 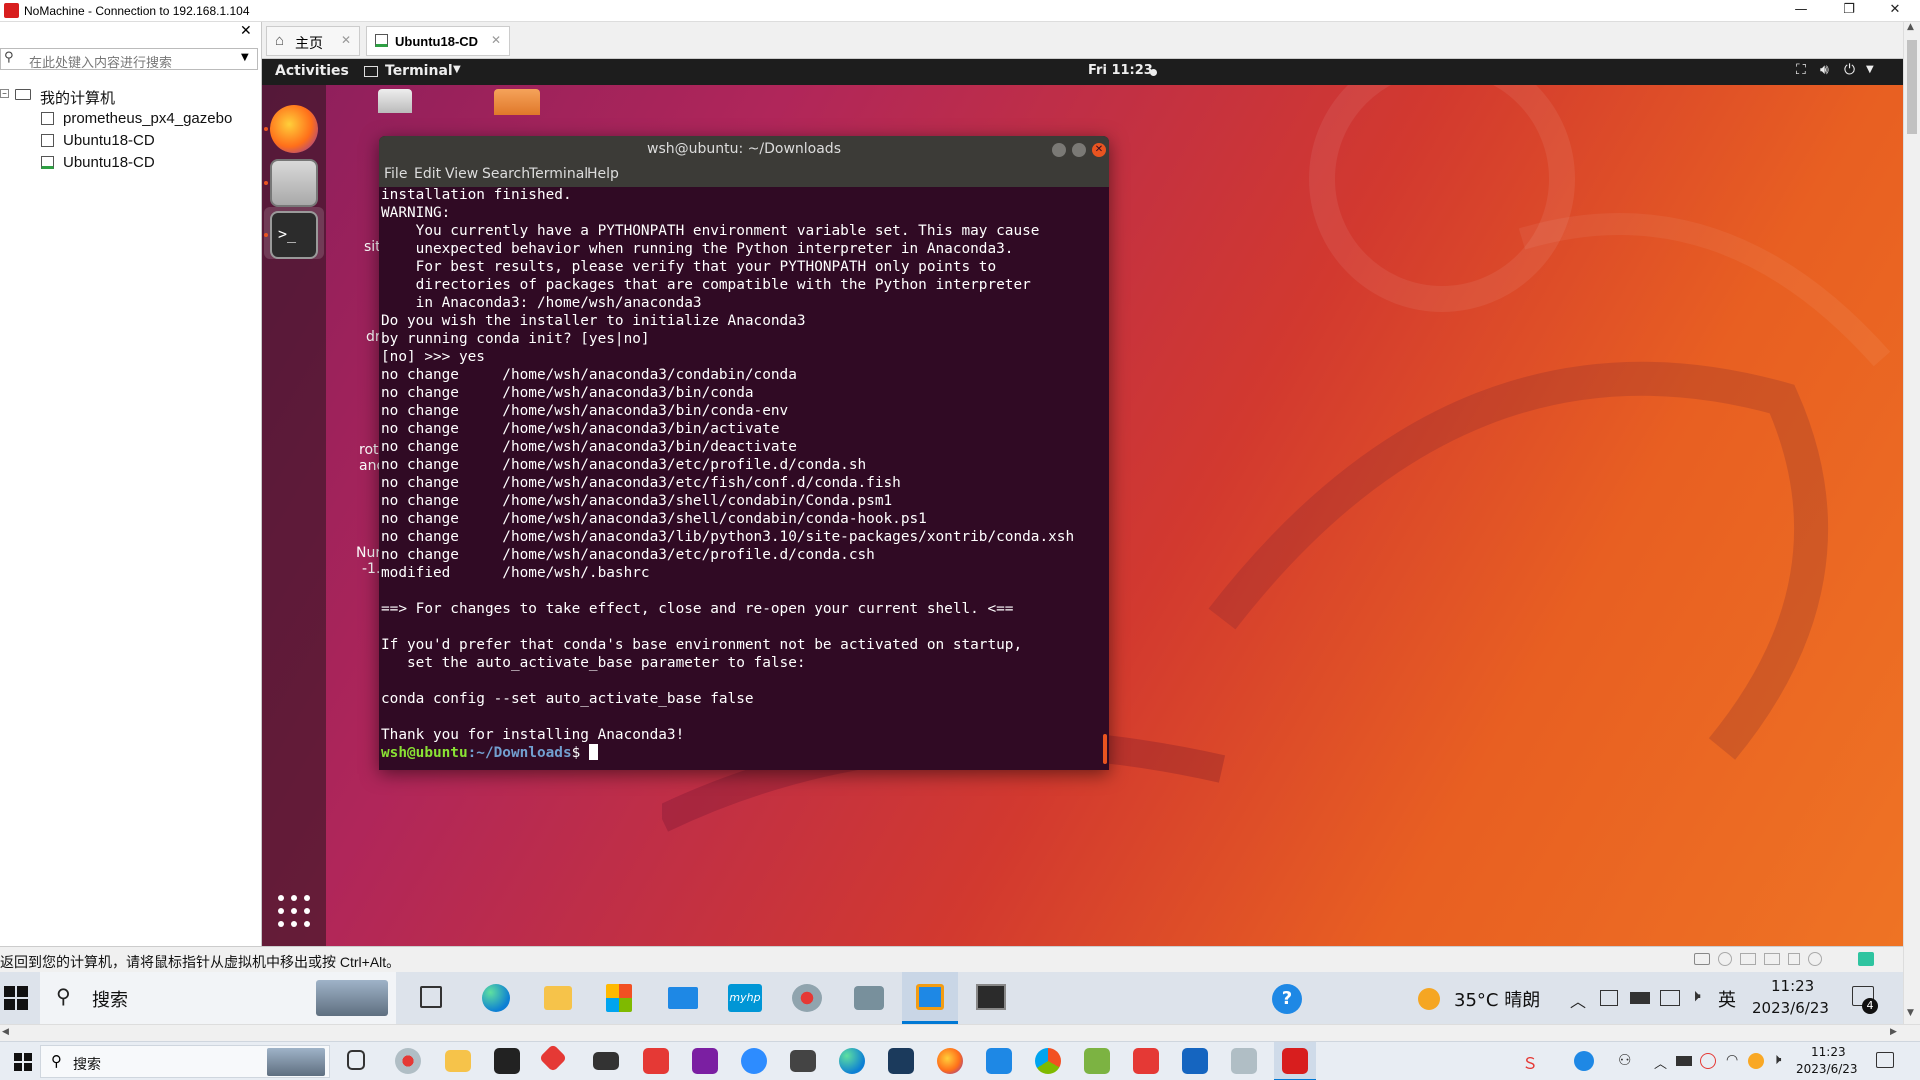 I want to click on panel-close-icon: ✕, so click(x=246, y=31).